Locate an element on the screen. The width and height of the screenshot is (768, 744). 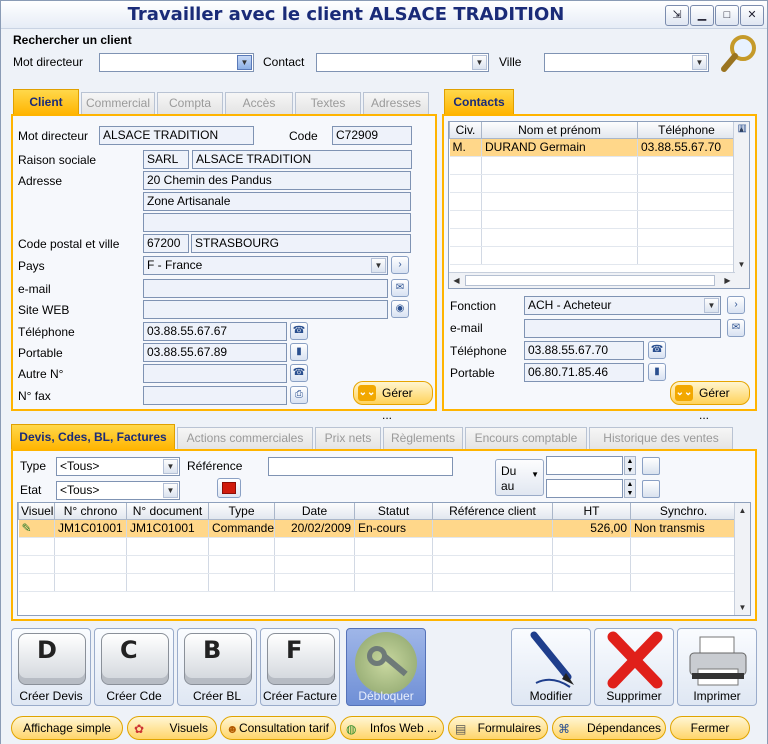
affichage-simple-button: Affichage simple is located at coordinates (67, 728).